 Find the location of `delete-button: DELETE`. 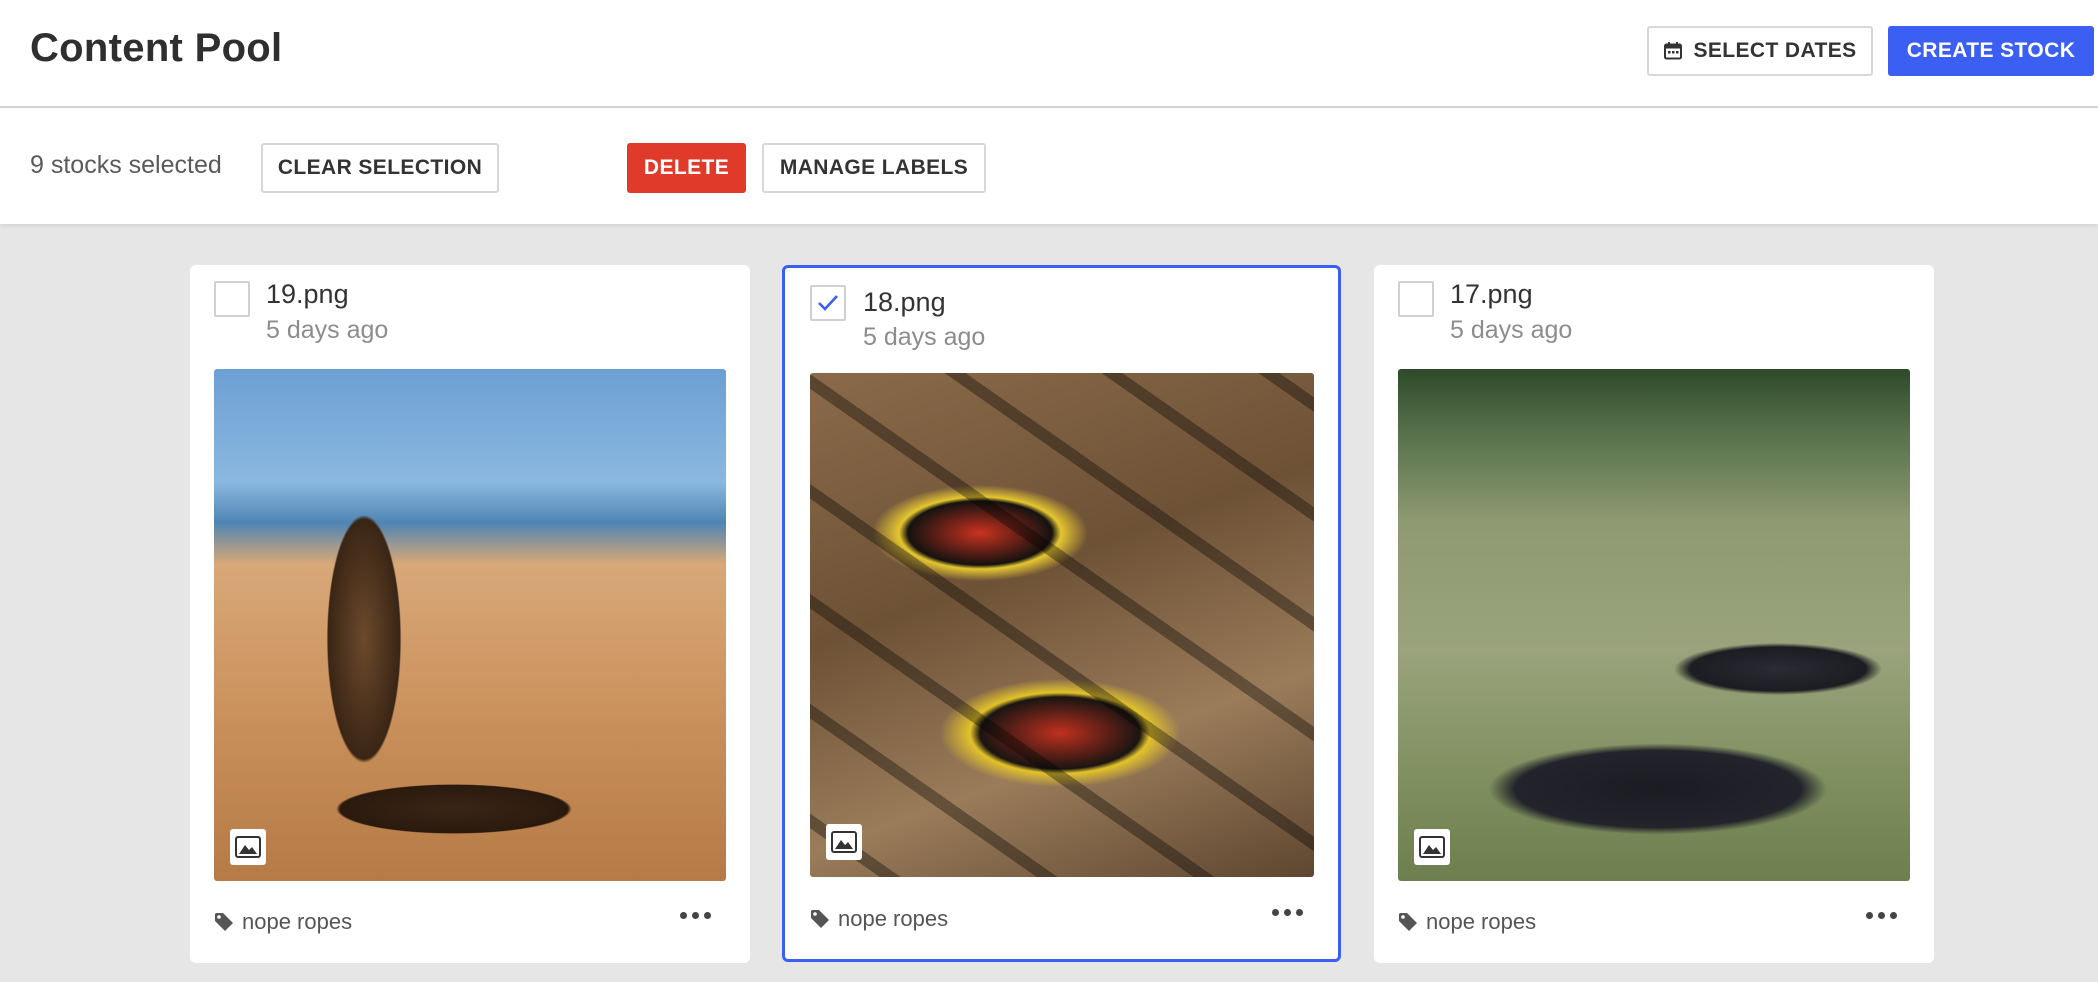

delete-button: DELETE is located at coordinates (686, 168).